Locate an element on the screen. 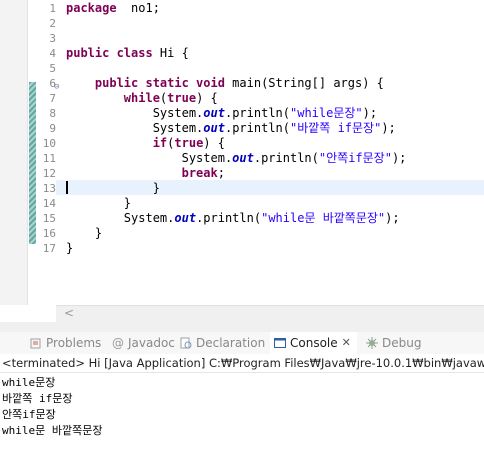  code-line: System.out.println("바깥쪽 if문장"); is located at coordinates (231, 128).